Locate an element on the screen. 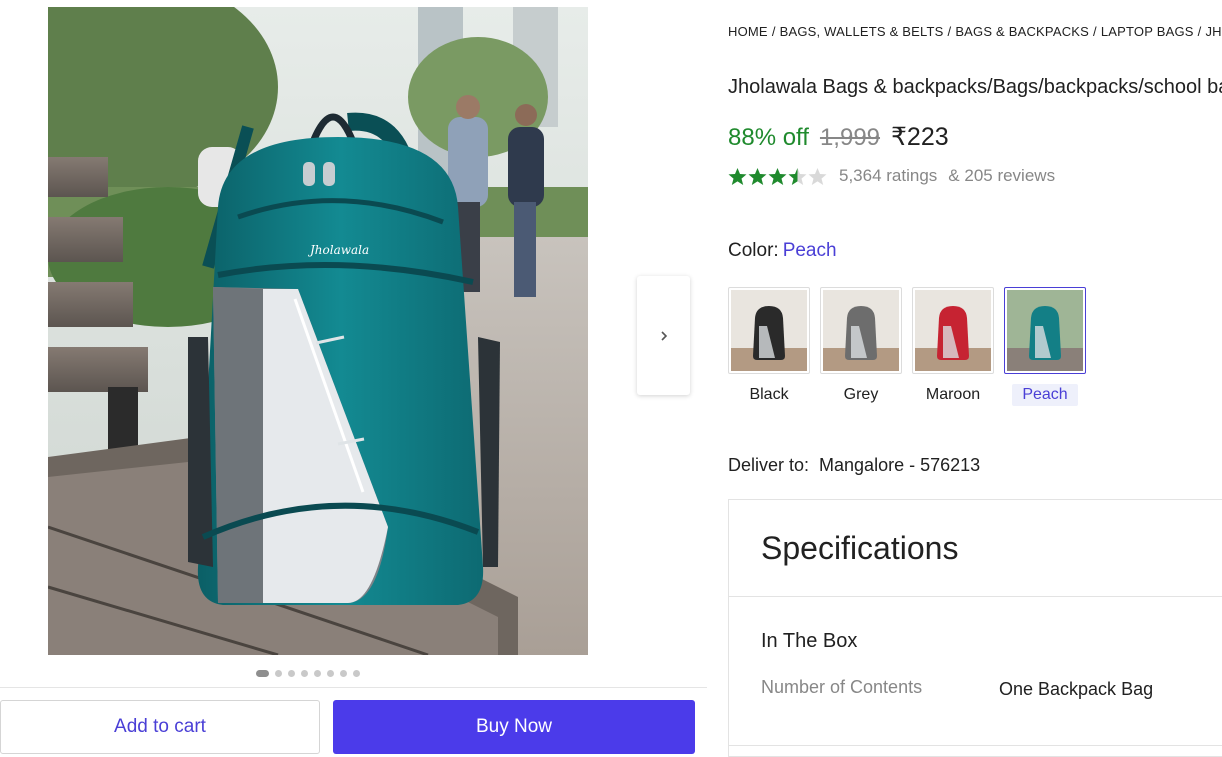 The height and width of the screenshot is (757, 1222). swatch-label: Maroon is located at coordinates (953, 394).